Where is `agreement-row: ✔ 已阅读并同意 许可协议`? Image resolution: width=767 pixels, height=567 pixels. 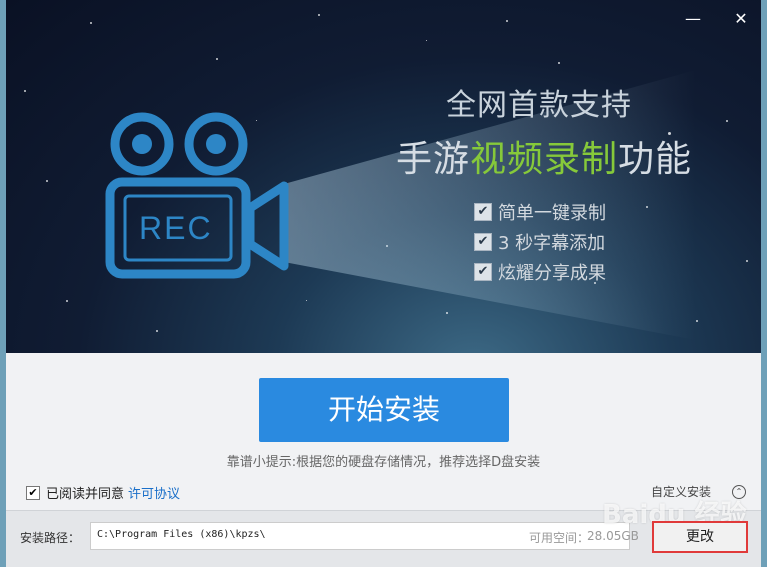 agreement-row: ✔ 已阅读并同意 许可协议 is located at coordinates (103, 492).